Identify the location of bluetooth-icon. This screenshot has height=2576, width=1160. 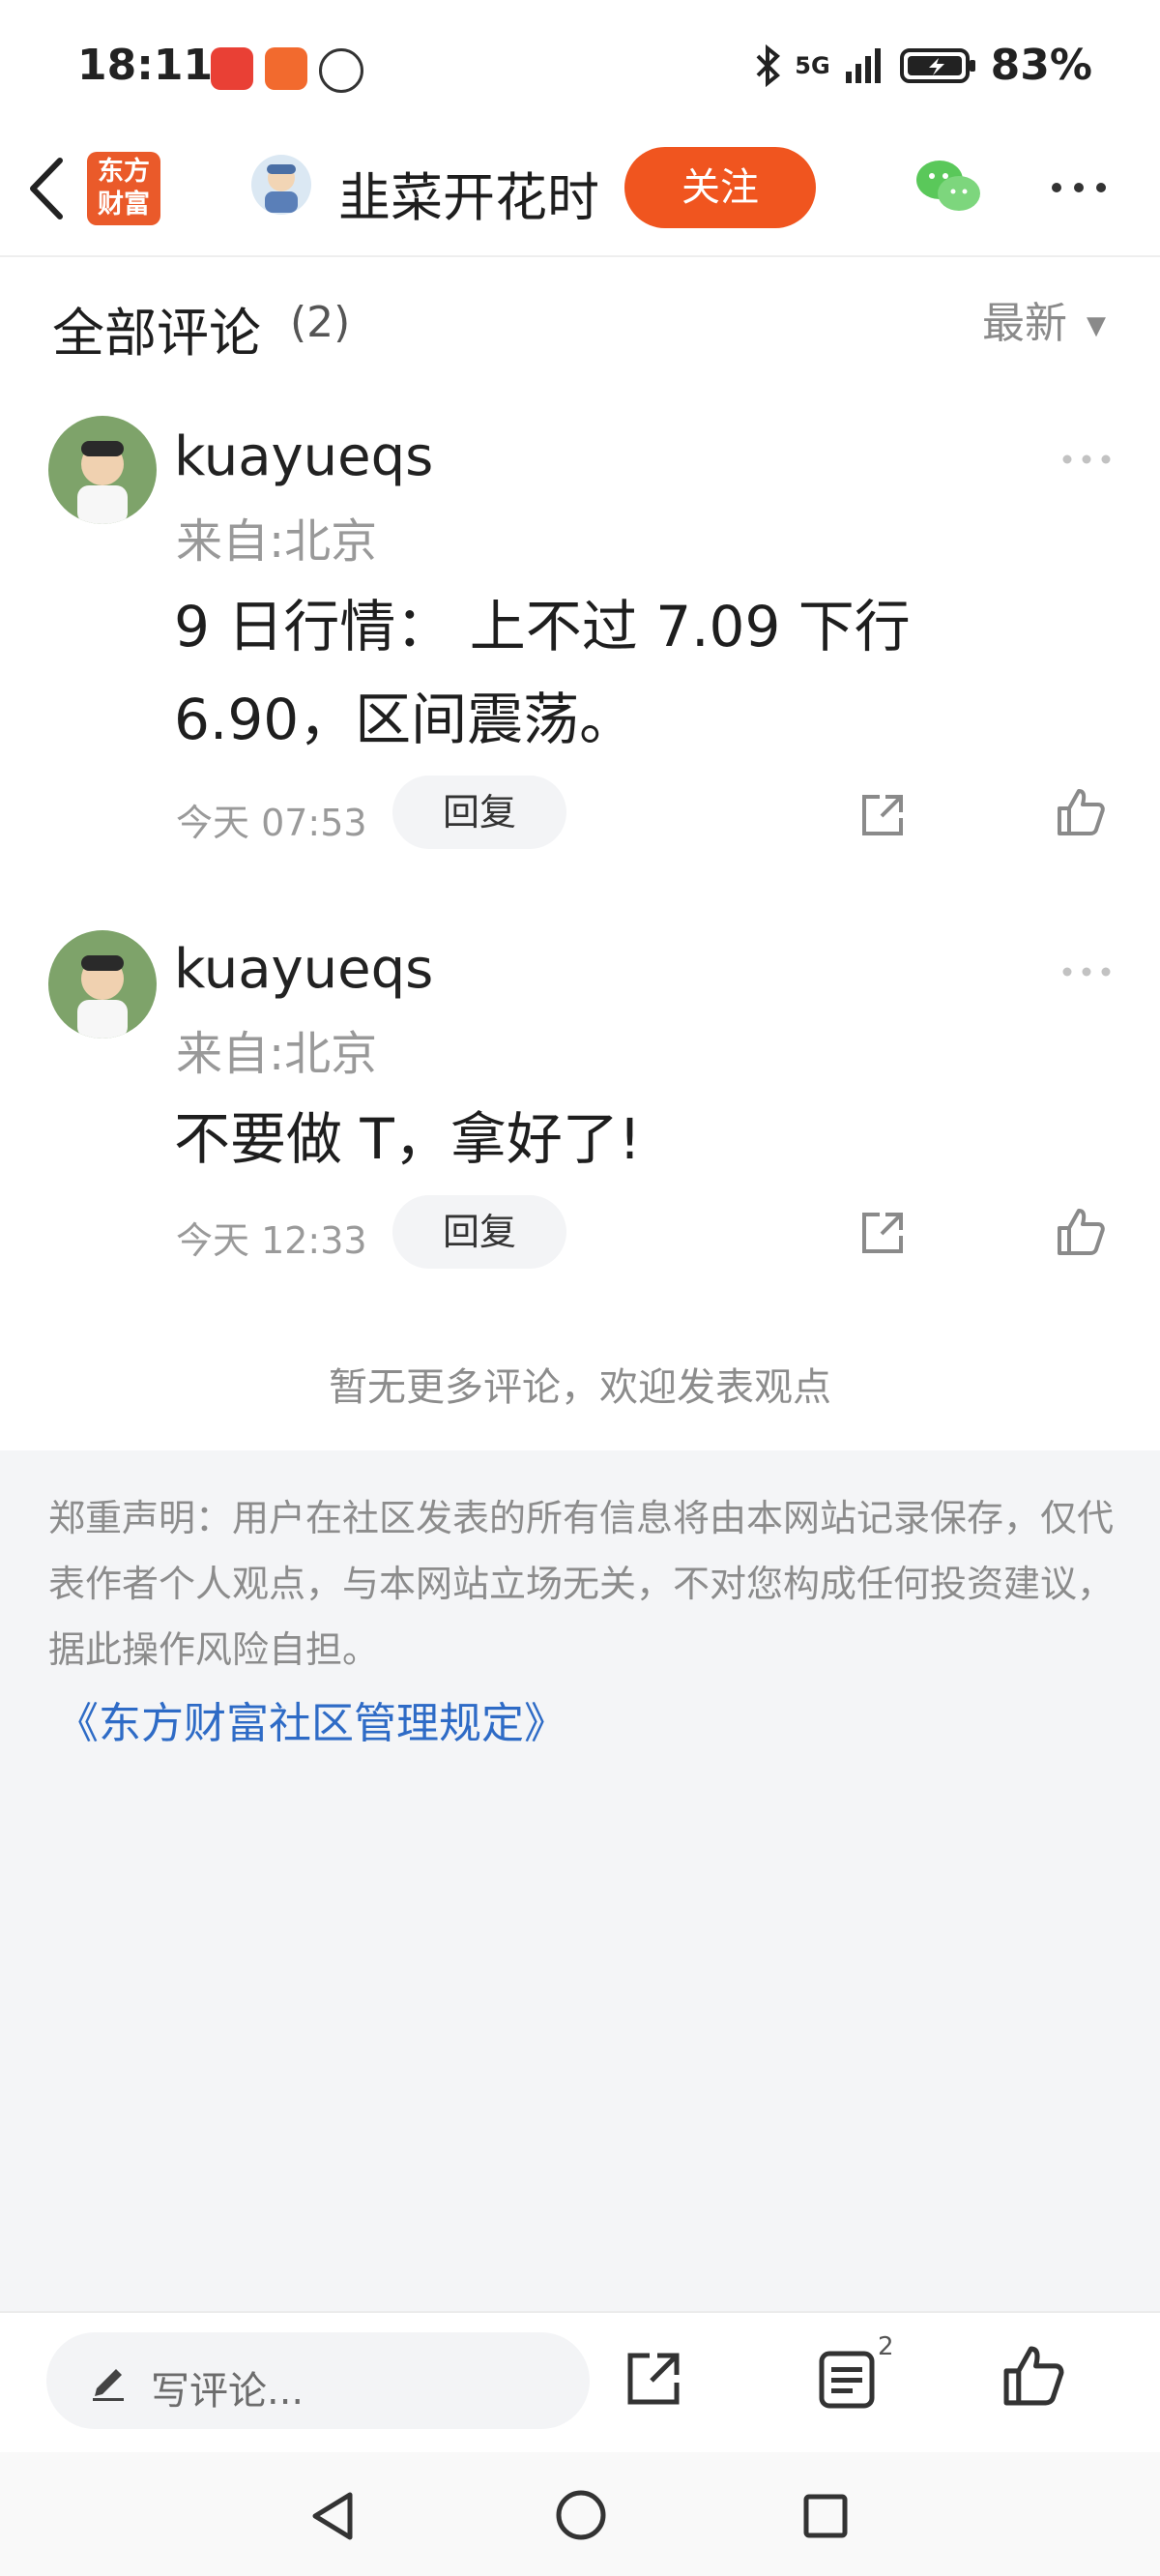
(768, 65).